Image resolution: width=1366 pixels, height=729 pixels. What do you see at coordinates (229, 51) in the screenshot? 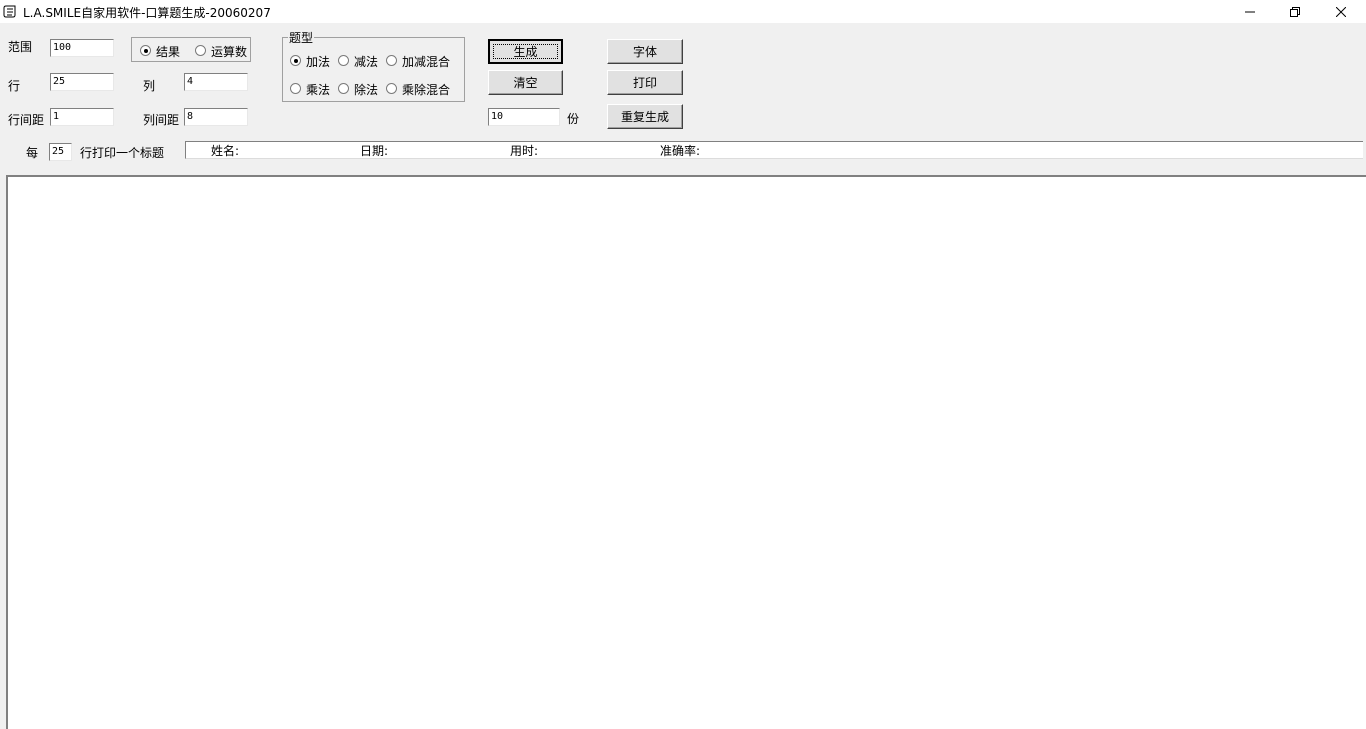
I see `operand-radio-label: 运算数` at bounding box center [229, 51].